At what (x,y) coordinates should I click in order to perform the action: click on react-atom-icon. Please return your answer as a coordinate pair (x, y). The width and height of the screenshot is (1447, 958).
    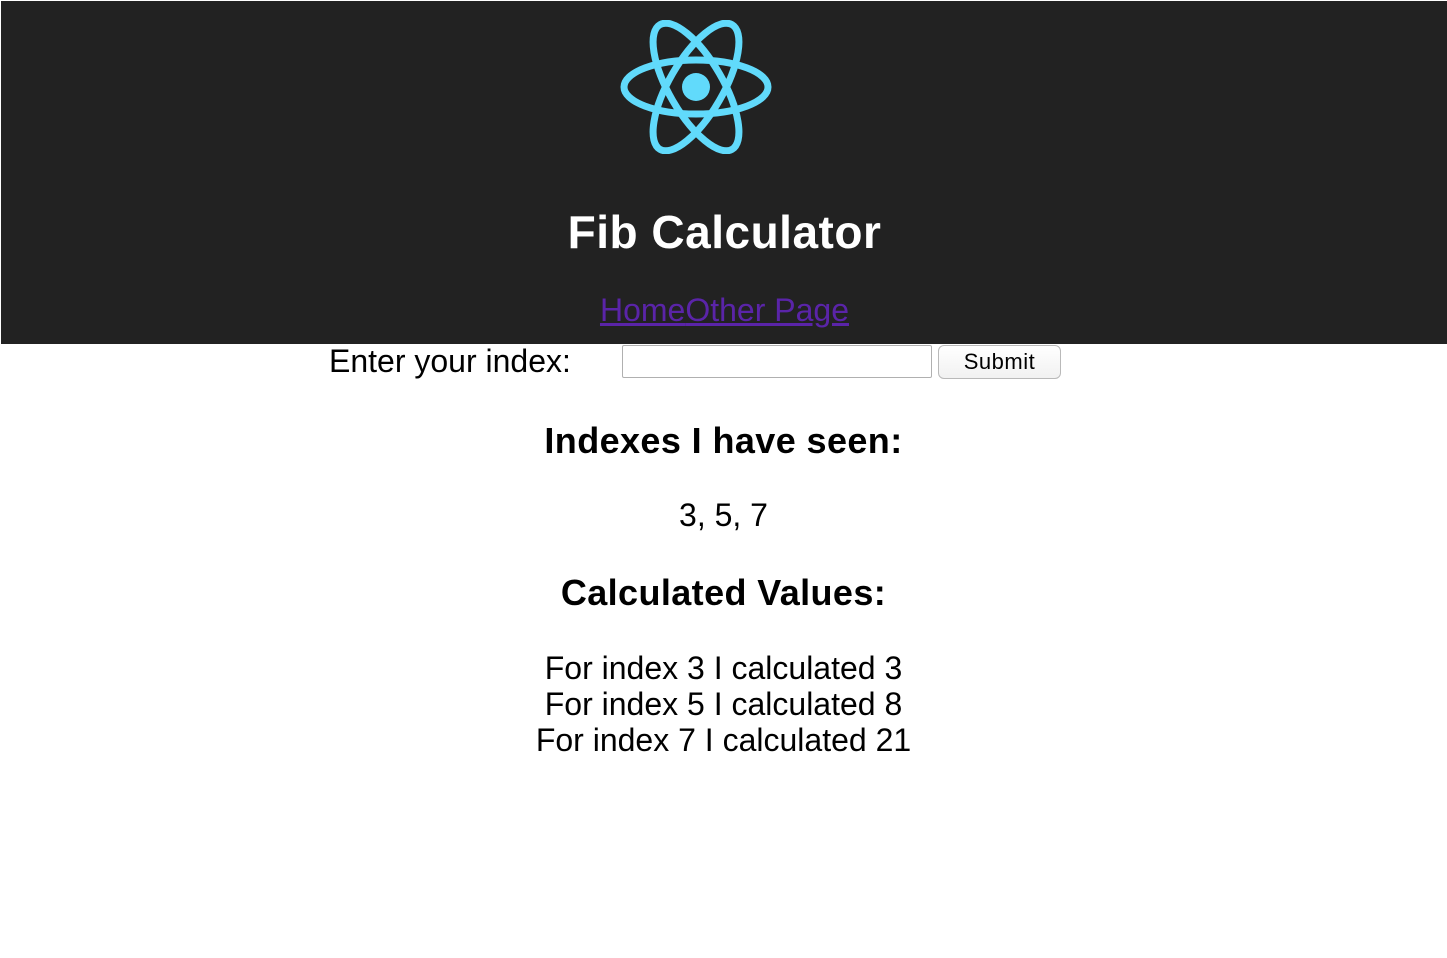
    Looking at the image, I should click on (696, 87).